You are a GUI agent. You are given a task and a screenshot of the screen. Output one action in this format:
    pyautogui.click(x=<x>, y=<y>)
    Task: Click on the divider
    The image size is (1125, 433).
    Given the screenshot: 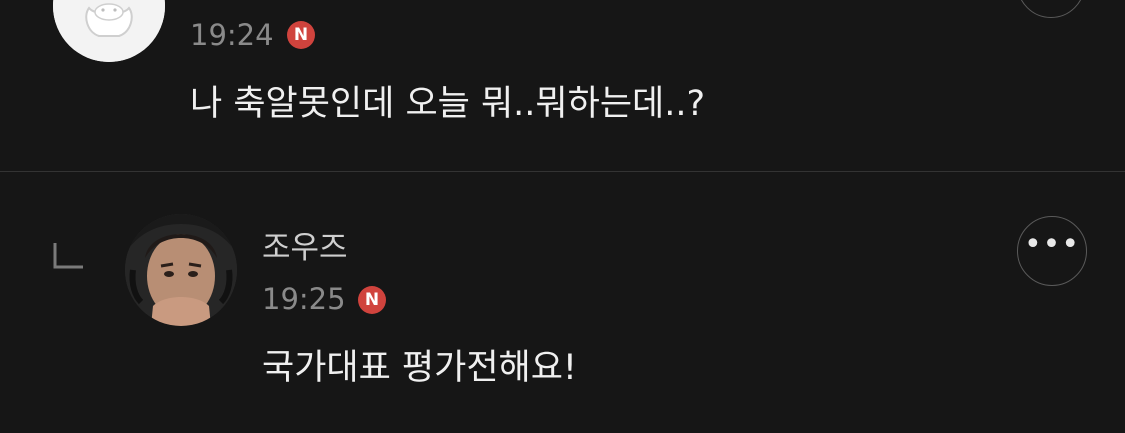 What is the action you would take?
    pyautogui.click(x=562, y=171)
    